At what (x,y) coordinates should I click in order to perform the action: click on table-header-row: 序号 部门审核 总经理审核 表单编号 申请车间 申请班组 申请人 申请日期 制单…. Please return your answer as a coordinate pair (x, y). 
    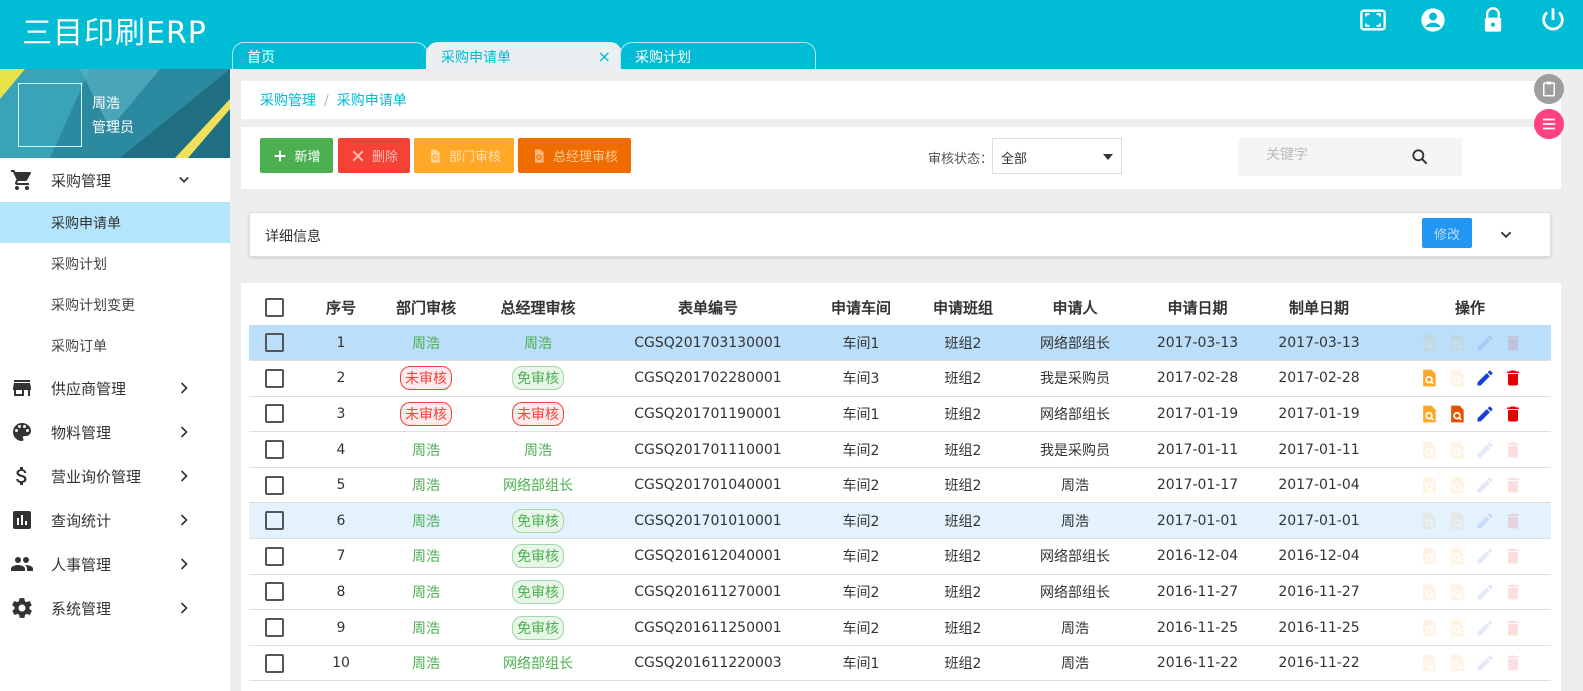
    Looking at the image, I should click on (900, 304).